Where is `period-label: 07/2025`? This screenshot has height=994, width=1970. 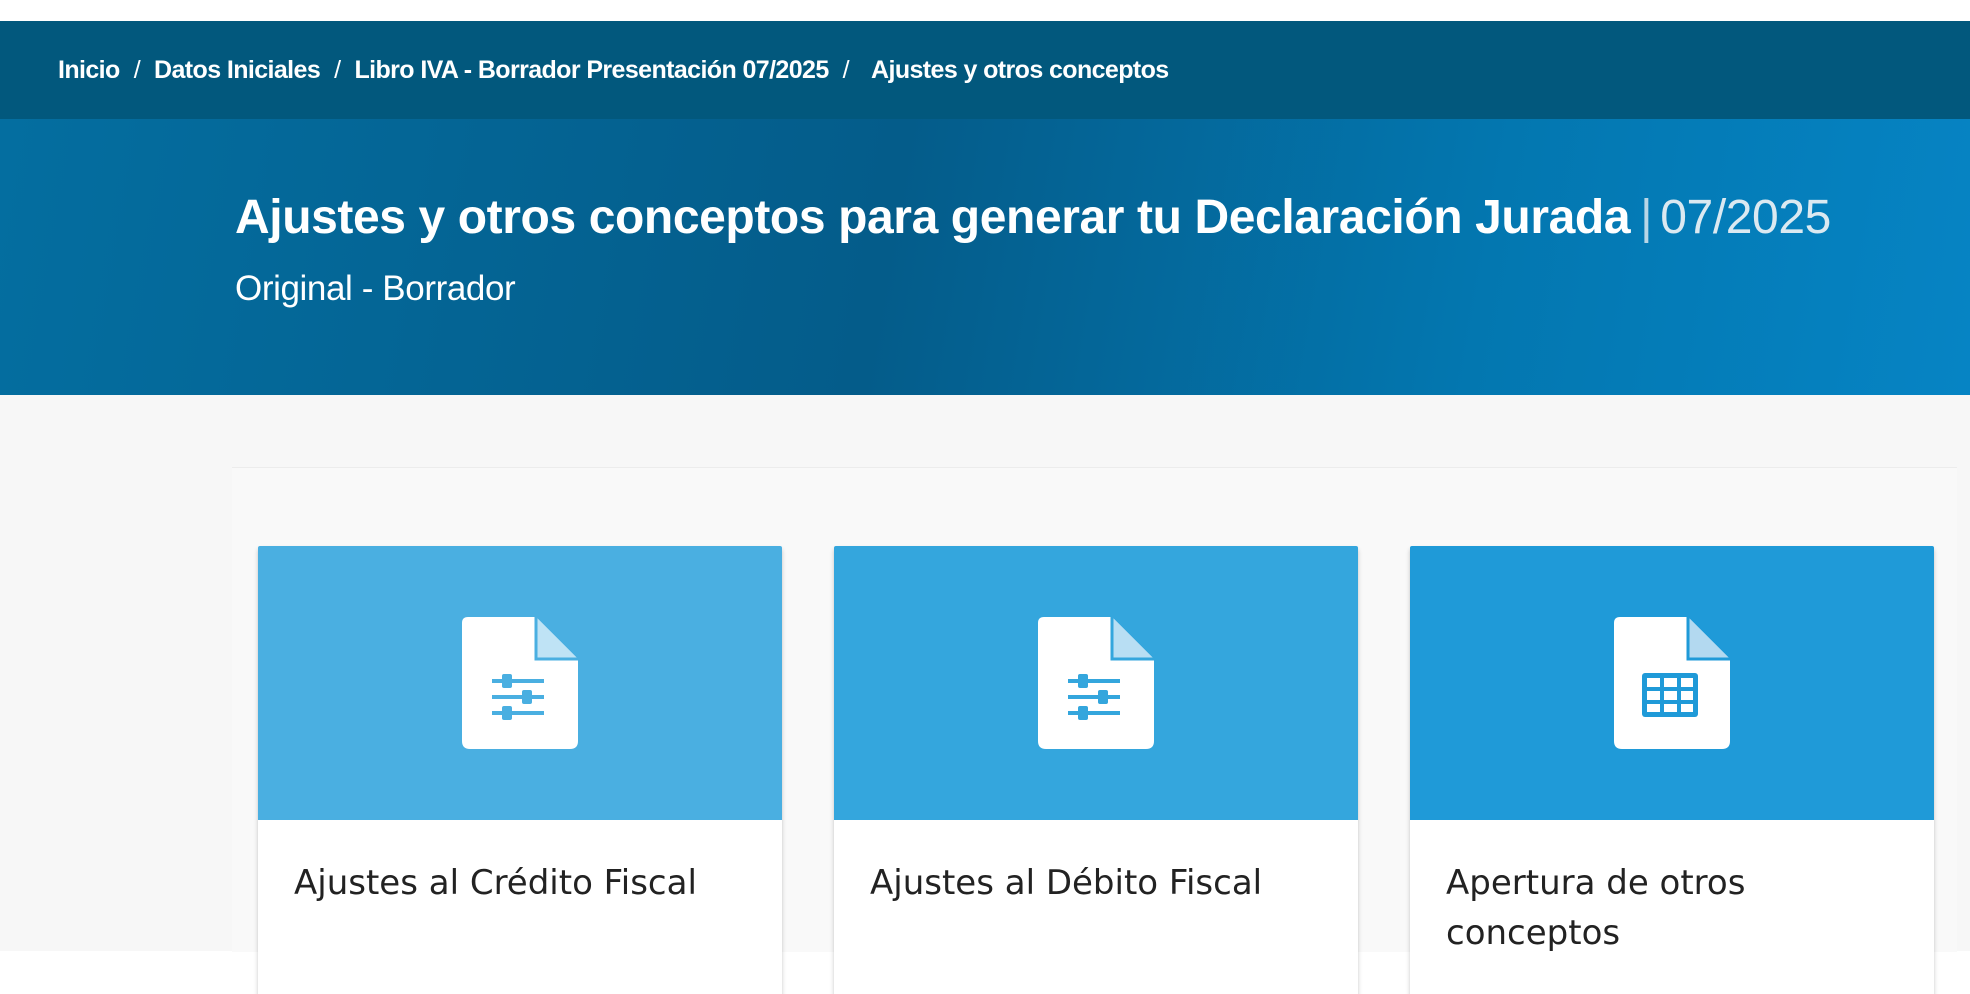 period-label: 07/2025 is located at coordinates (1745, 217).